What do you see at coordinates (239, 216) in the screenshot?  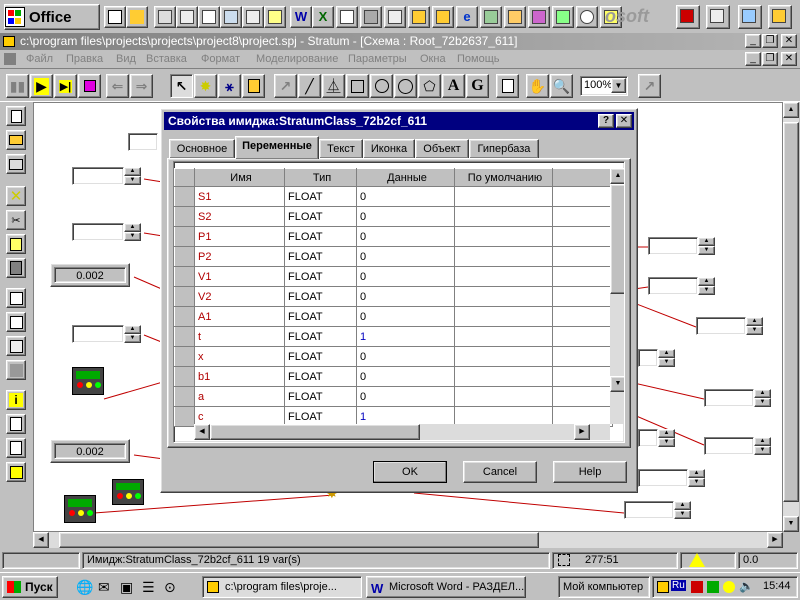 I see `cell-name: S2` at bounding box center [239, 216].